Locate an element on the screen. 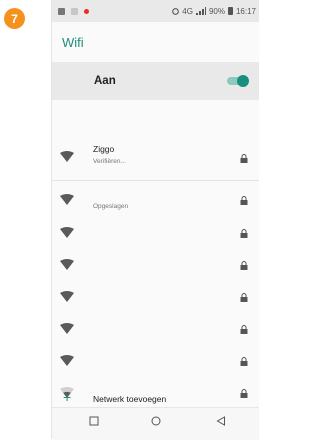 The width and height of the screenshot is (320, 440). navigation-bar is located at coordinates (155, 423).